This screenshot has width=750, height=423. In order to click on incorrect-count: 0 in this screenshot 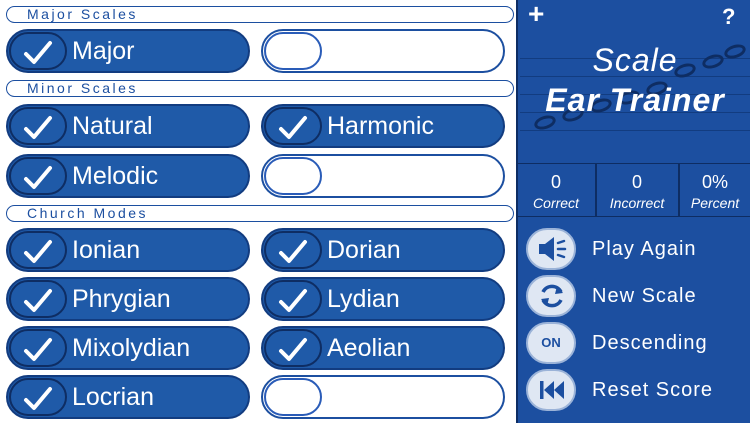, I will do `click(636, 182)`.